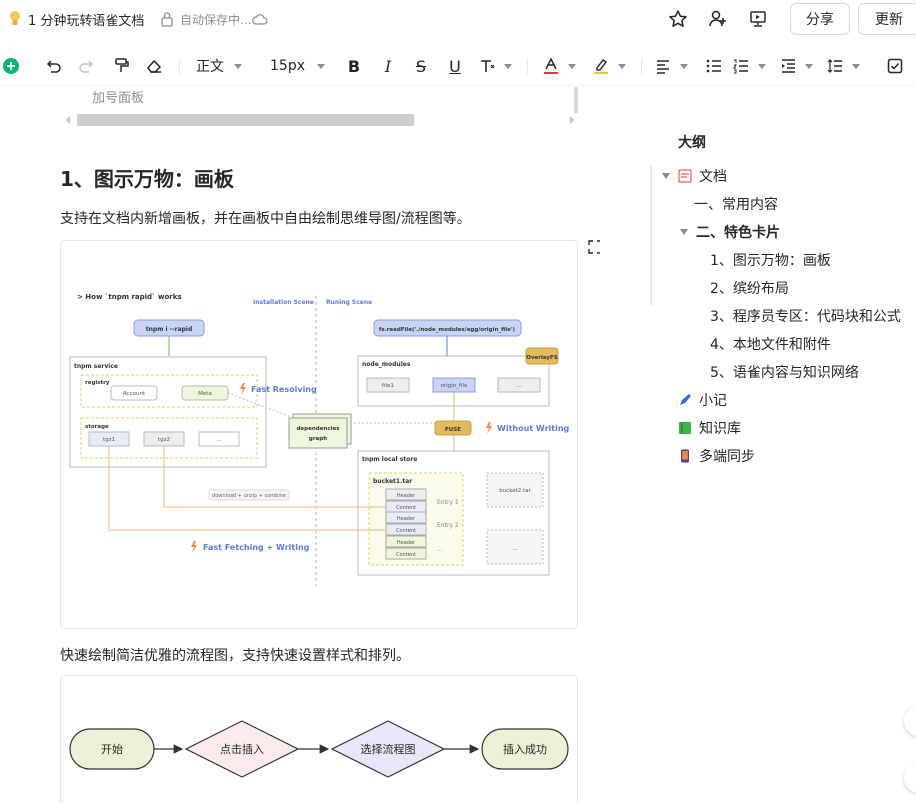  What do you see at coordinates (406, 555) in the screenshot?
I see `entry3-content-label: Content` at bounding box center [406, 555].